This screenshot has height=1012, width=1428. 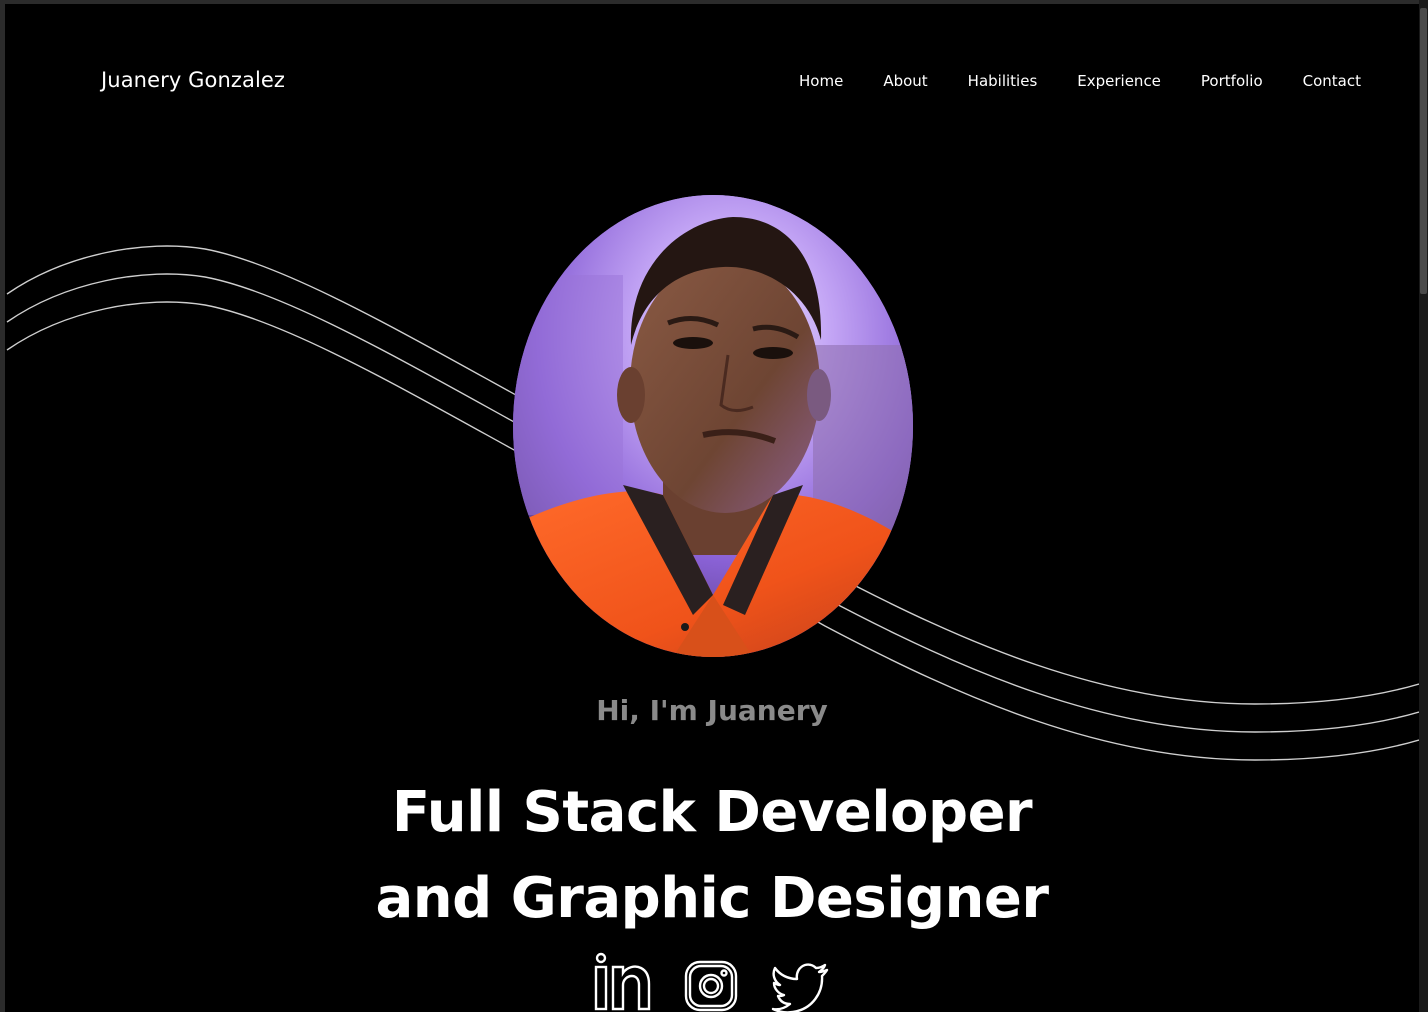 I want to click on profile-portrait-illustration, so click(x=713, y=426).